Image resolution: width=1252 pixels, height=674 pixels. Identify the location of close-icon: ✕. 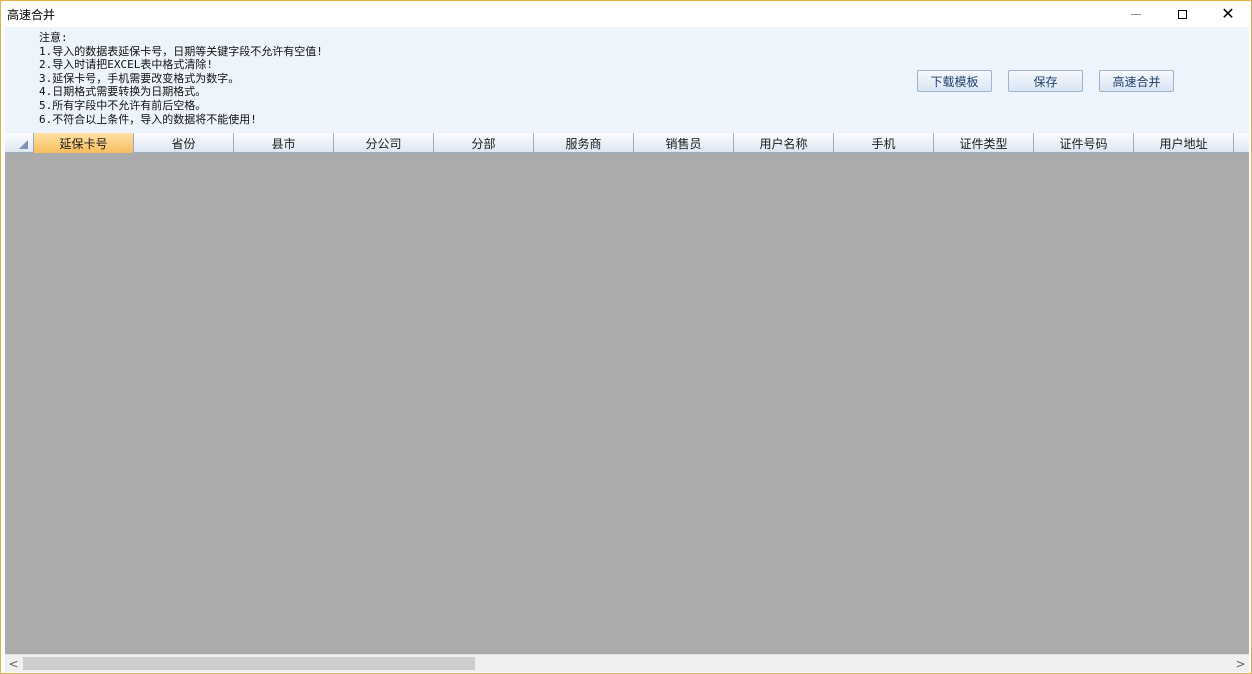
(1228, 13).